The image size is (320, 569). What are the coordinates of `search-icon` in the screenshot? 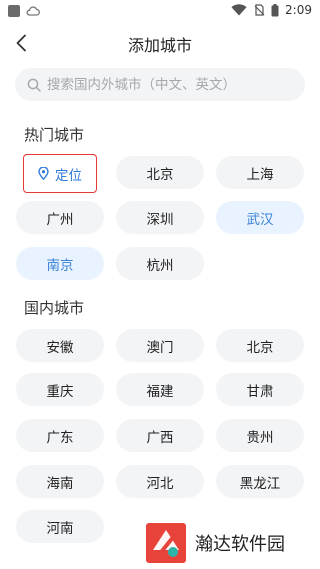 It's located at (34, 85).